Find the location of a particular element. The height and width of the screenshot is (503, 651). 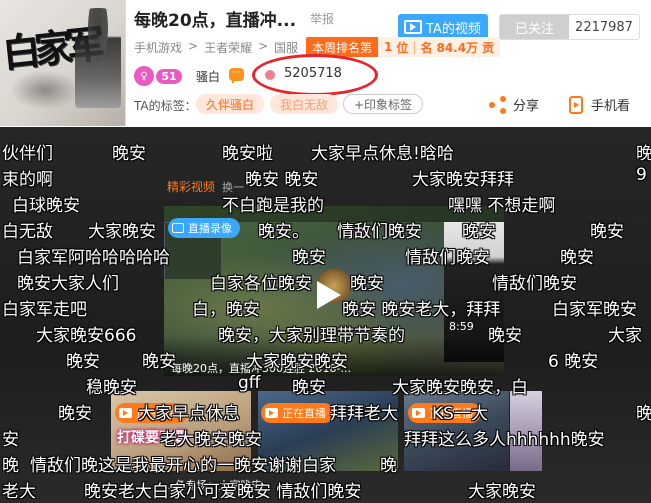

rank-value: 1 is located at coordinates (388, 47).